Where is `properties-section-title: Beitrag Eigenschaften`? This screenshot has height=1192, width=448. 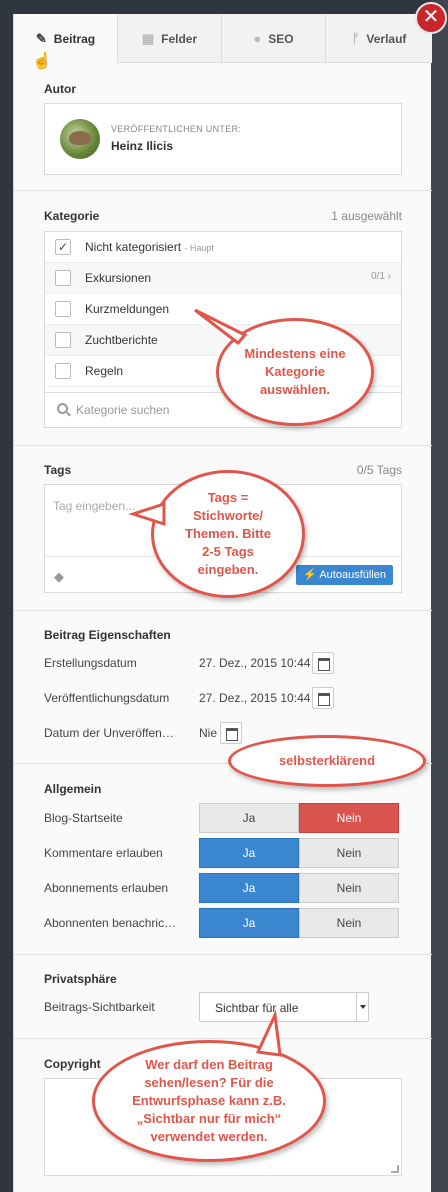 properties-section-title: Beitrag Eigenschaften is located at coordinates (107, 635).